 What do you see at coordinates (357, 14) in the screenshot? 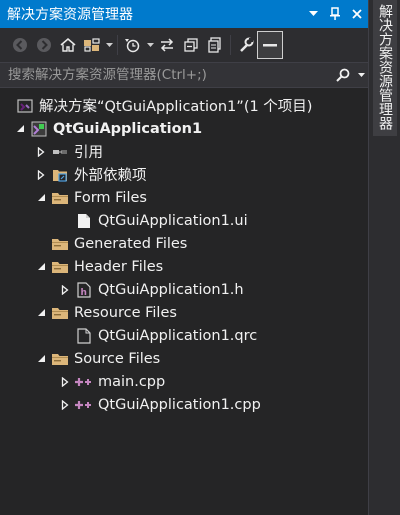
I see `close-icon` at bounding box center [357, 14].